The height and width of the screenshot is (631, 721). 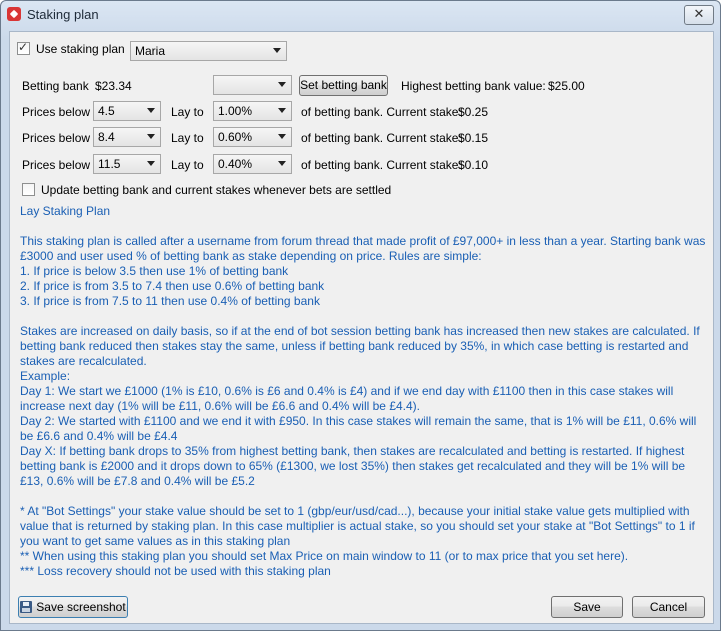 What do you see at coordinates (127, 164) in the screenshot?
I see `rule-3-price-select: 11.5` at bounding box center [127, 164].